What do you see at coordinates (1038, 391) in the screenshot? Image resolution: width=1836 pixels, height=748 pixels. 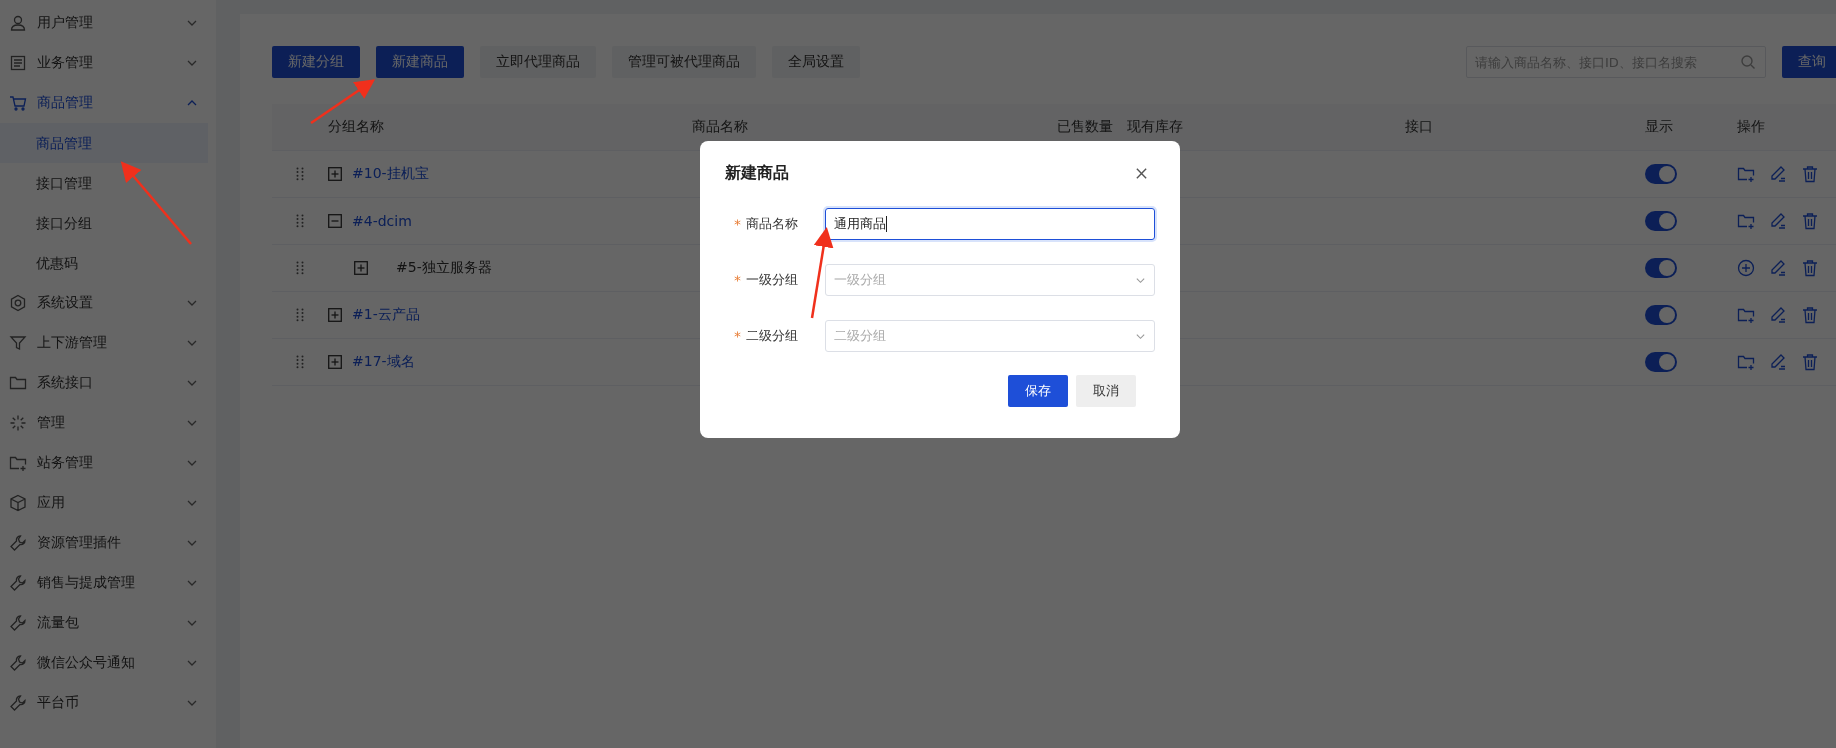 I see `dialog-button: 保存` at bounding box center [1038, 391].